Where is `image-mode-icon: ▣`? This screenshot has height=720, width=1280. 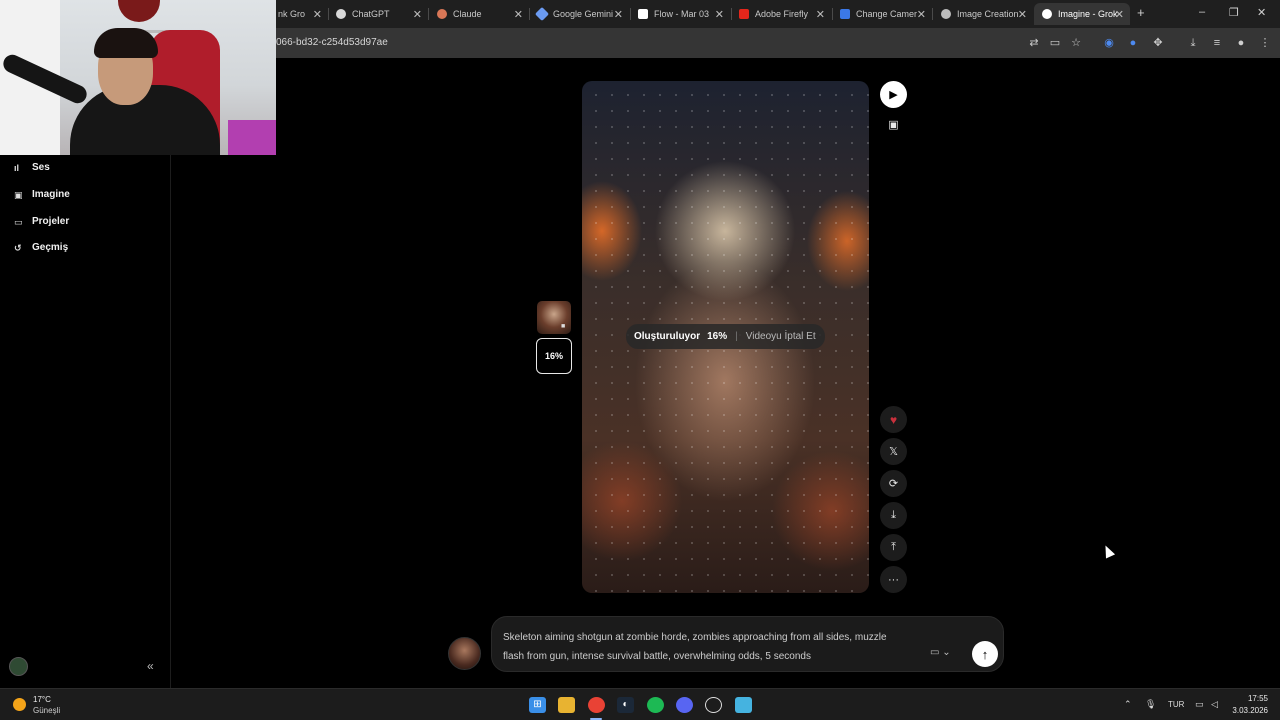
image-mode-icon: ▣ is located at coordinates (893, 124).